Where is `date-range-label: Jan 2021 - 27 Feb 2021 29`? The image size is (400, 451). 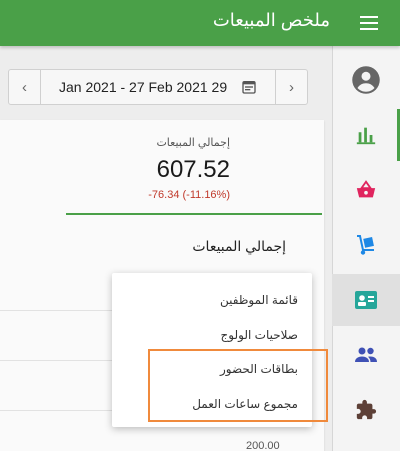
date-range-label: Jan 2021 - 27 Feb 2021 29 is located at coordinates (143, 87).